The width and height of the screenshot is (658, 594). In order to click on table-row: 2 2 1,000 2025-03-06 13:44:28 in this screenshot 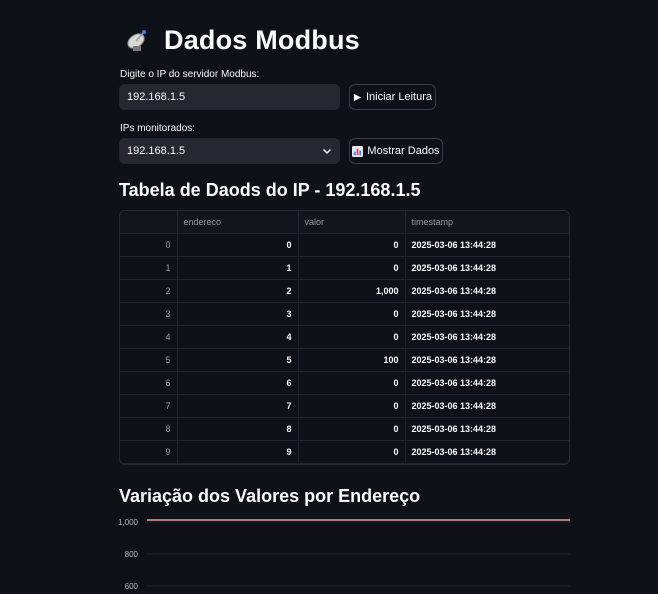, I will do `click(344, 291)`.